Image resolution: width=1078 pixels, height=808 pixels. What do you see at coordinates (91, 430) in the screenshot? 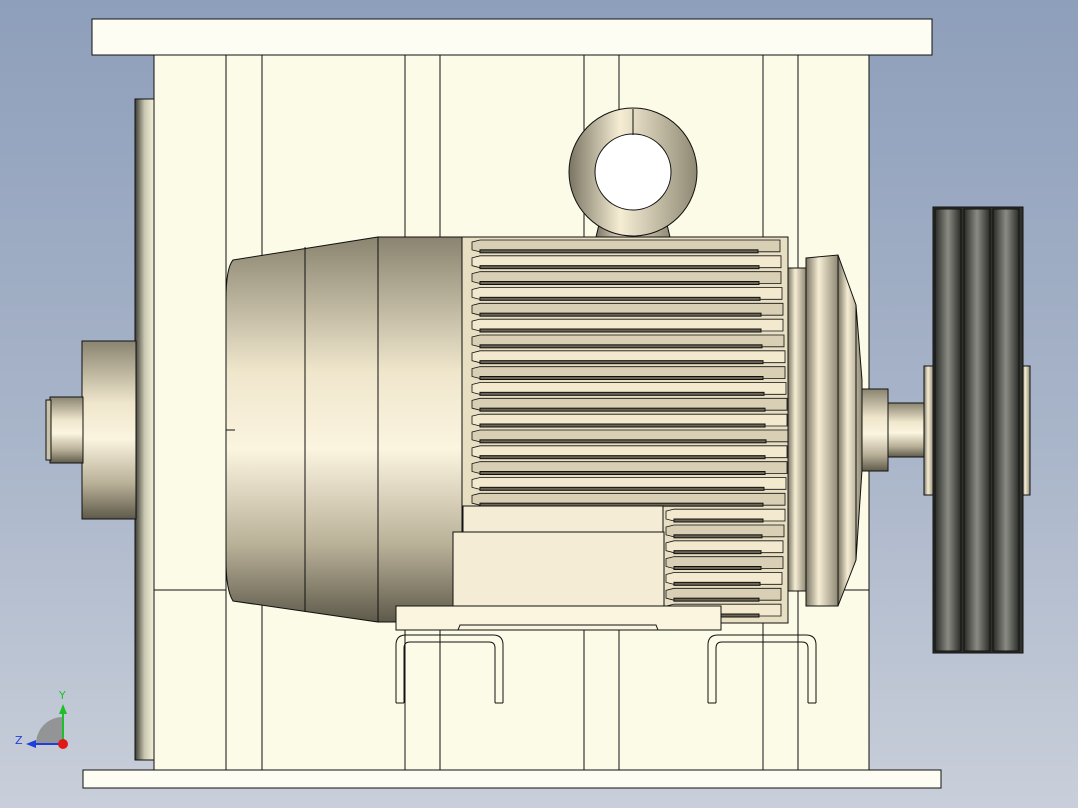
I see `left-coupling-shaft` at bounding box center [91, 430].